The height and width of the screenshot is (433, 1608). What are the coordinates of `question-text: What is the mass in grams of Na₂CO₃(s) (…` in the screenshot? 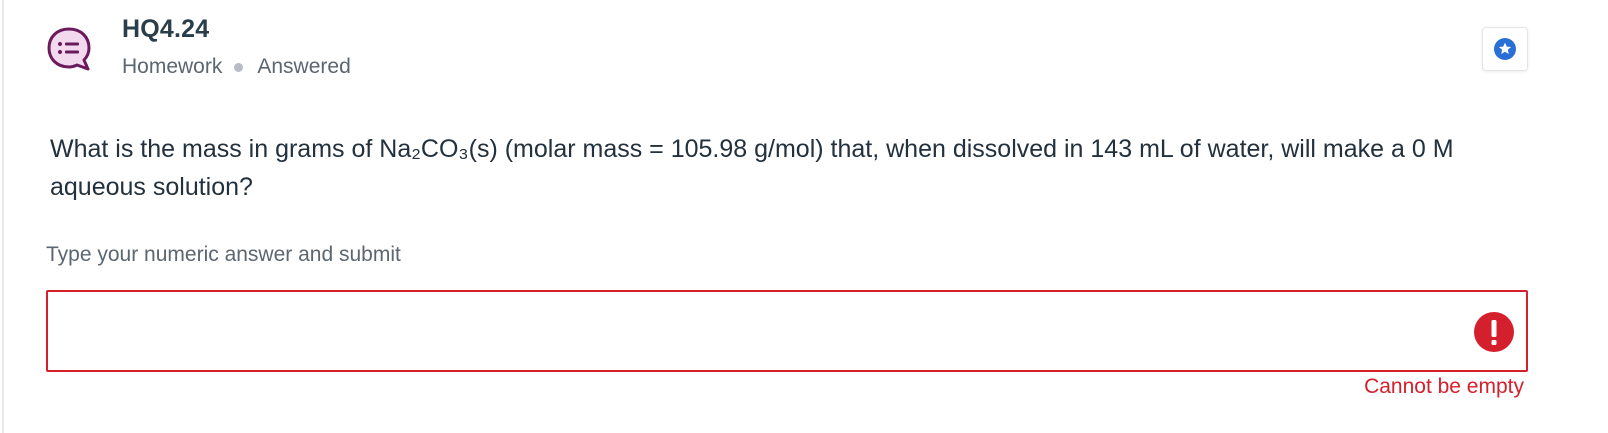 It's located at (752, 168).